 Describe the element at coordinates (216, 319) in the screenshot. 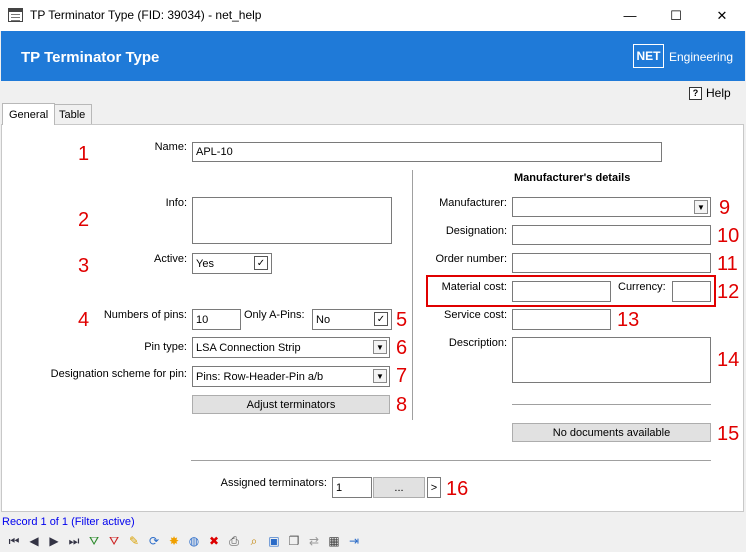

I see `pins-input: 10` at that location.